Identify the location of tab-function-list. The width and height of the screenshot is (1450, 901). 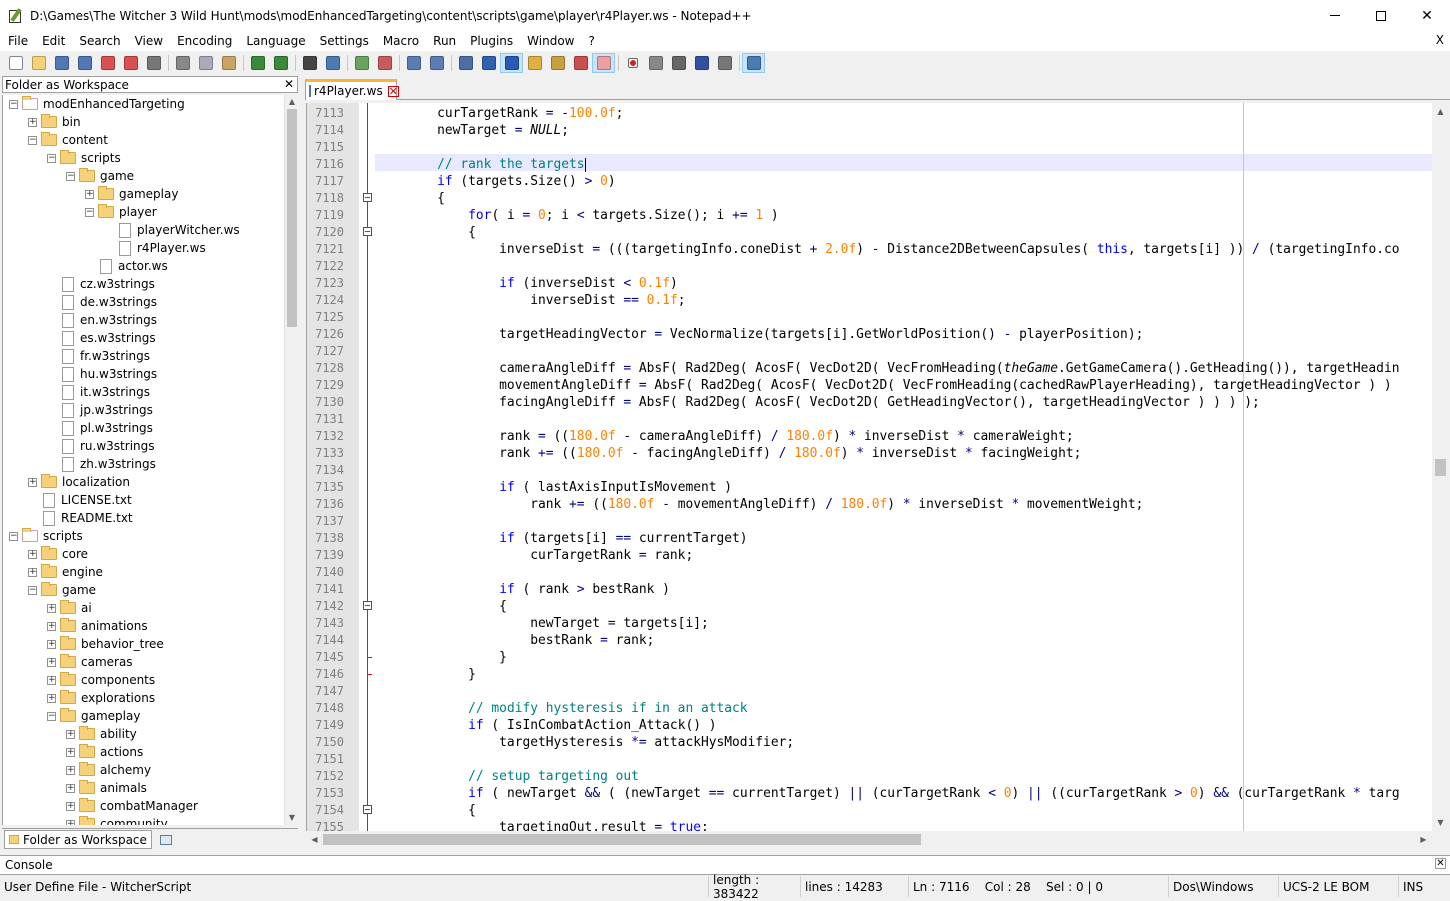
(166, 840).